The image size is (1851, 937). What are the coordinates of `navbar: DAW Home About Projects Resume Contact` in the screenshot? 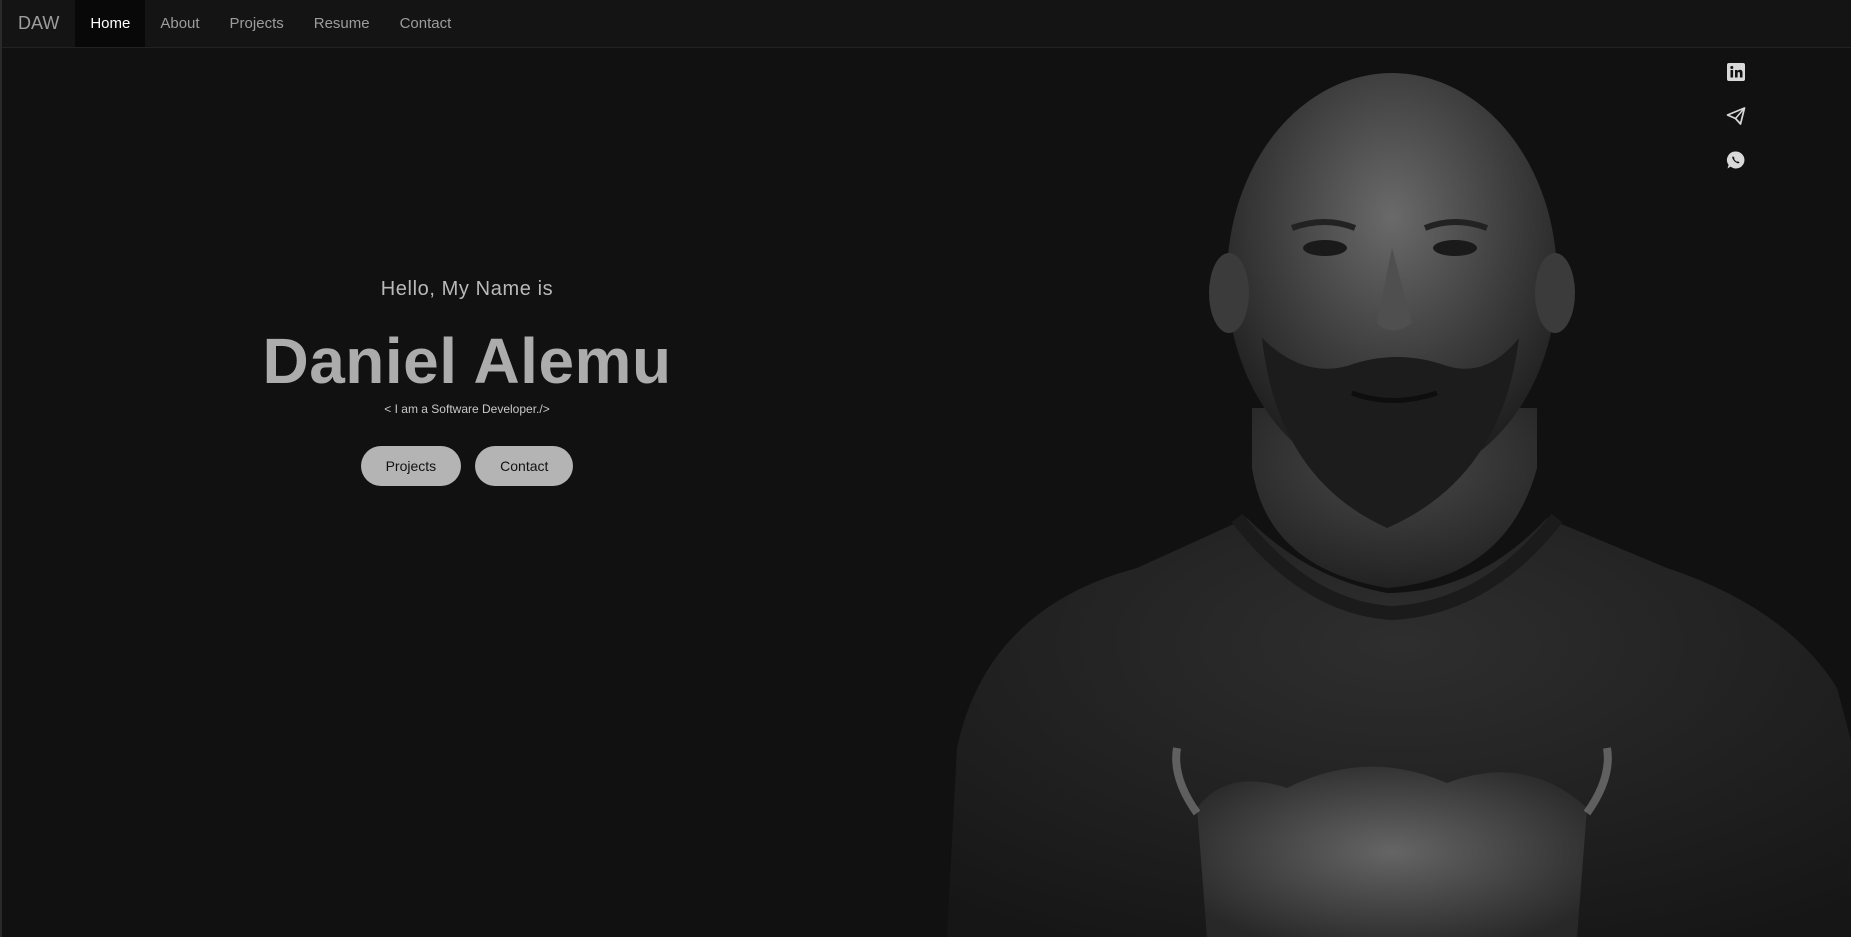 It's located at (926, 24).